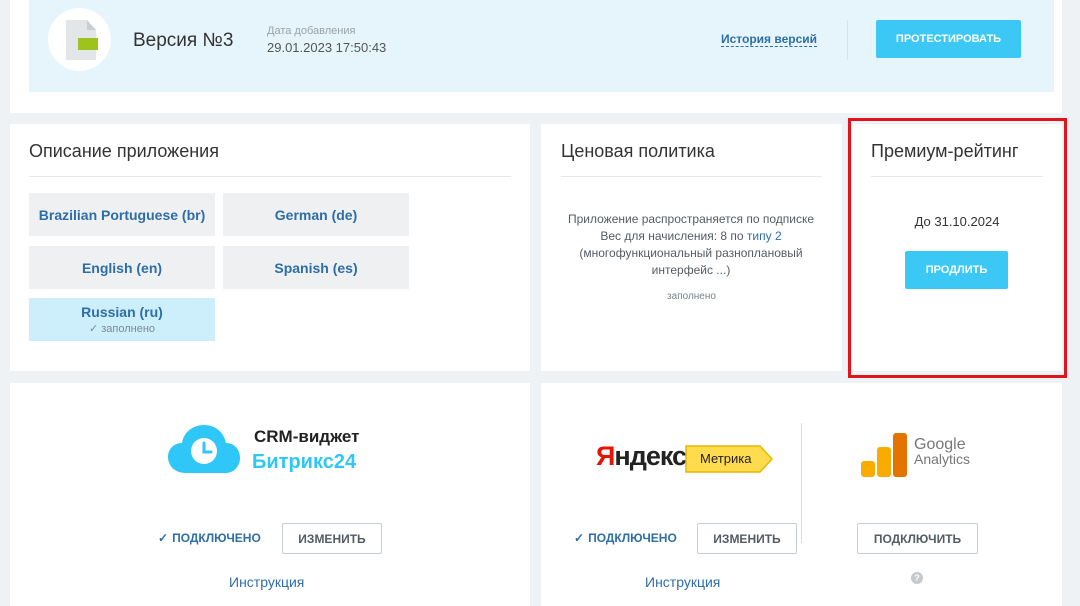 This screenshot has height=606, width=1080. Describe the element at coordinates (88, 44) in the screenshot. I see `document-badge` at that location.